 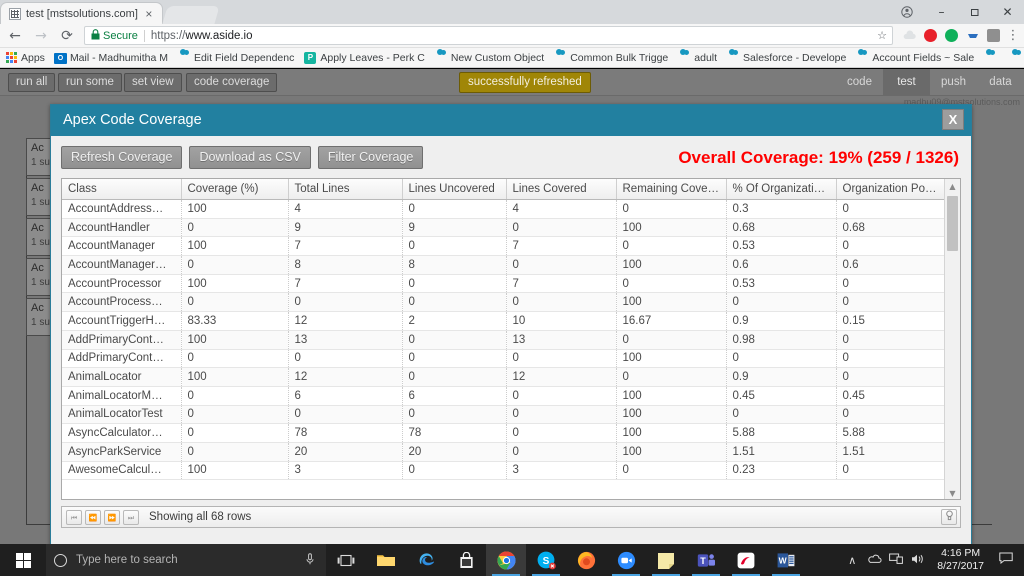 I want to click on start-button, so click(x=23, y=560).